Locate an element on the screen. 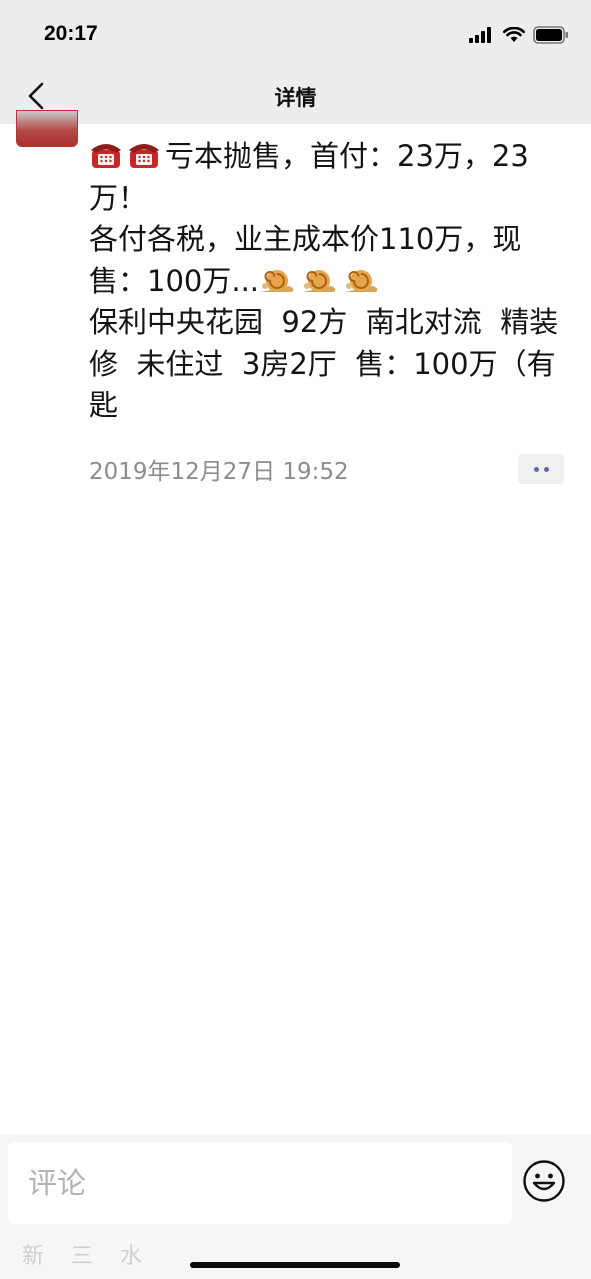  post-line-3: 保利中央花园 92方 南北对流 精装修 未住过 3房2厅 售：100万（有匙 is located at coordinates (324, 363).